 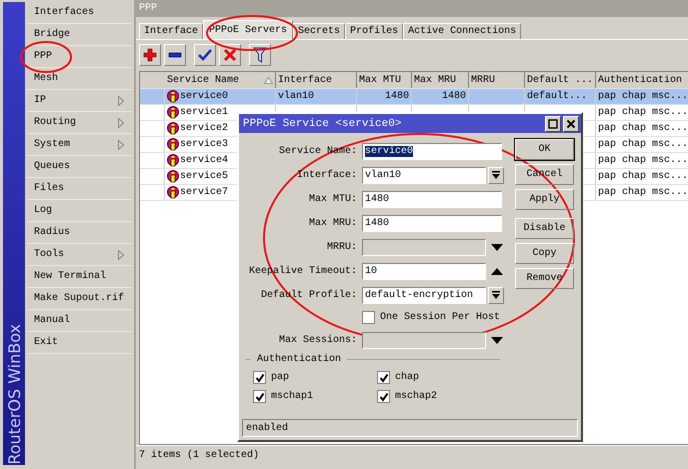 I want to click on collapse-arrow-icon, so click(x=497, y=271).